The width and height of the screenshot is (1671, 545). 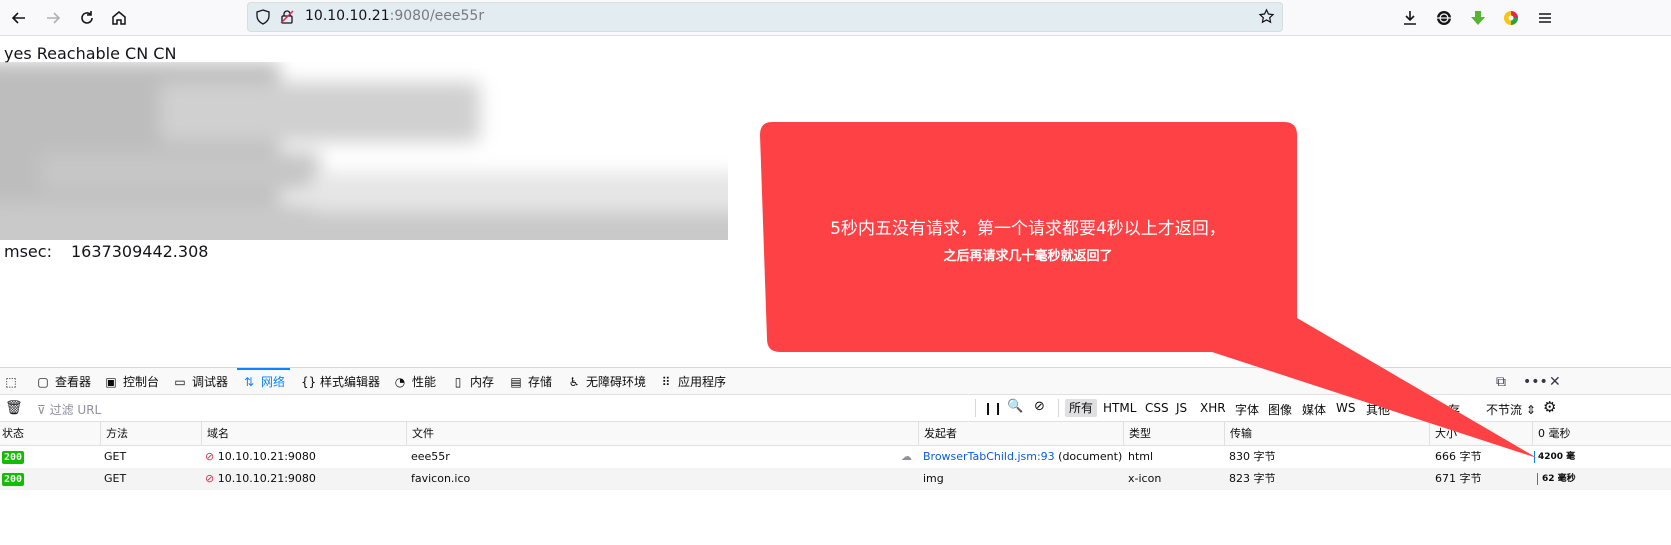 What do you see at coordinates (394, 16) in the screenshot?
I see `url-text: 10.10.10.21:9080/eee55r` at bounding box center [394, 16].